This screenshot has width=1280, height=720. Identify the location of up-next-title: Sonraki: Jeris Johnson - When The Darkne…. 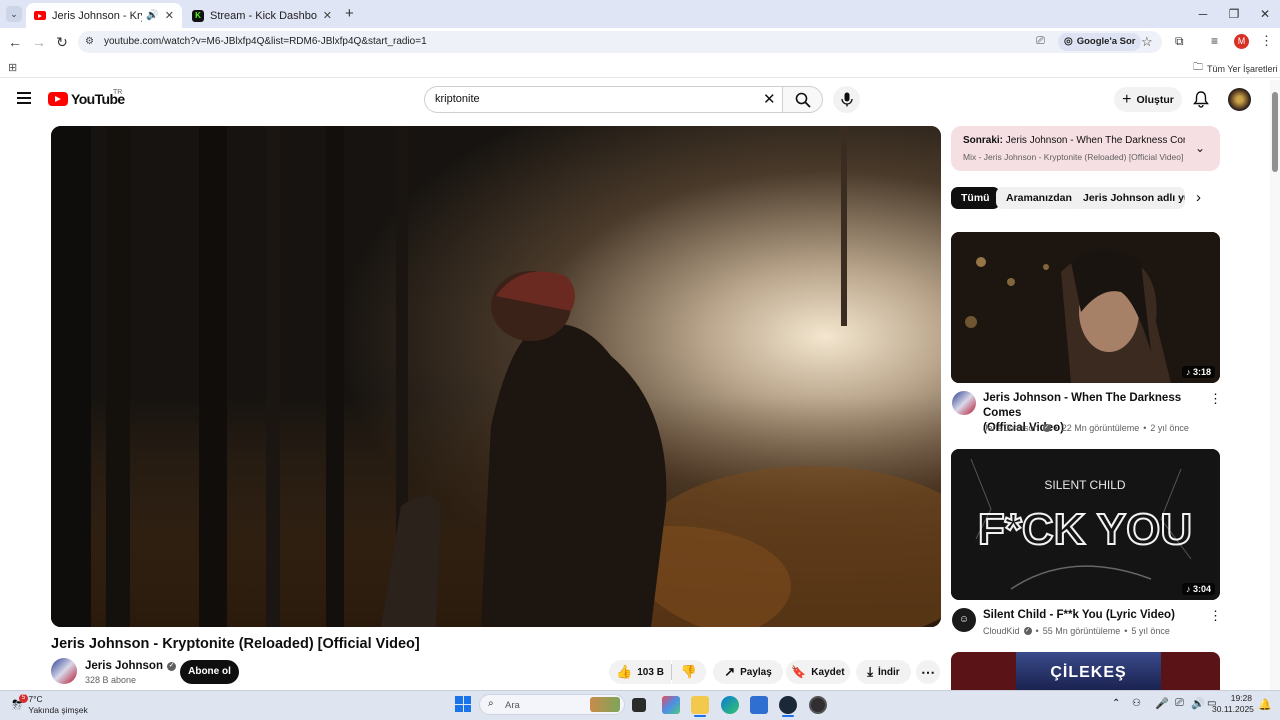
(1074, 140).